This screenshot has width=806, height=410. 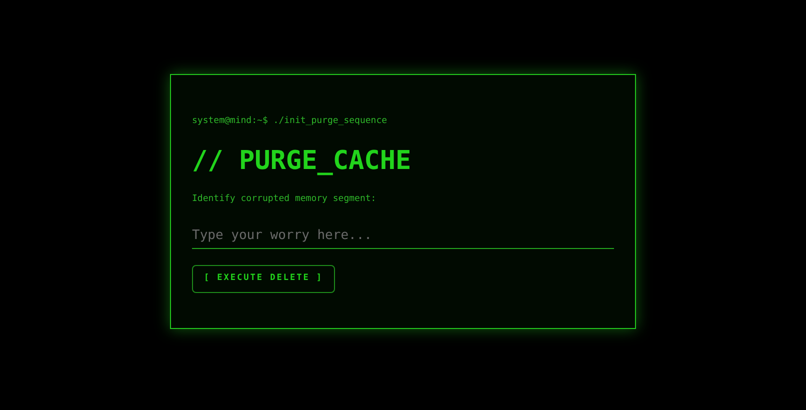 What do you see at coordinates (285, 198) in the screenshot?
I see `field-label: Identify corrupted memory segment:` at bounding box center [285, 198].